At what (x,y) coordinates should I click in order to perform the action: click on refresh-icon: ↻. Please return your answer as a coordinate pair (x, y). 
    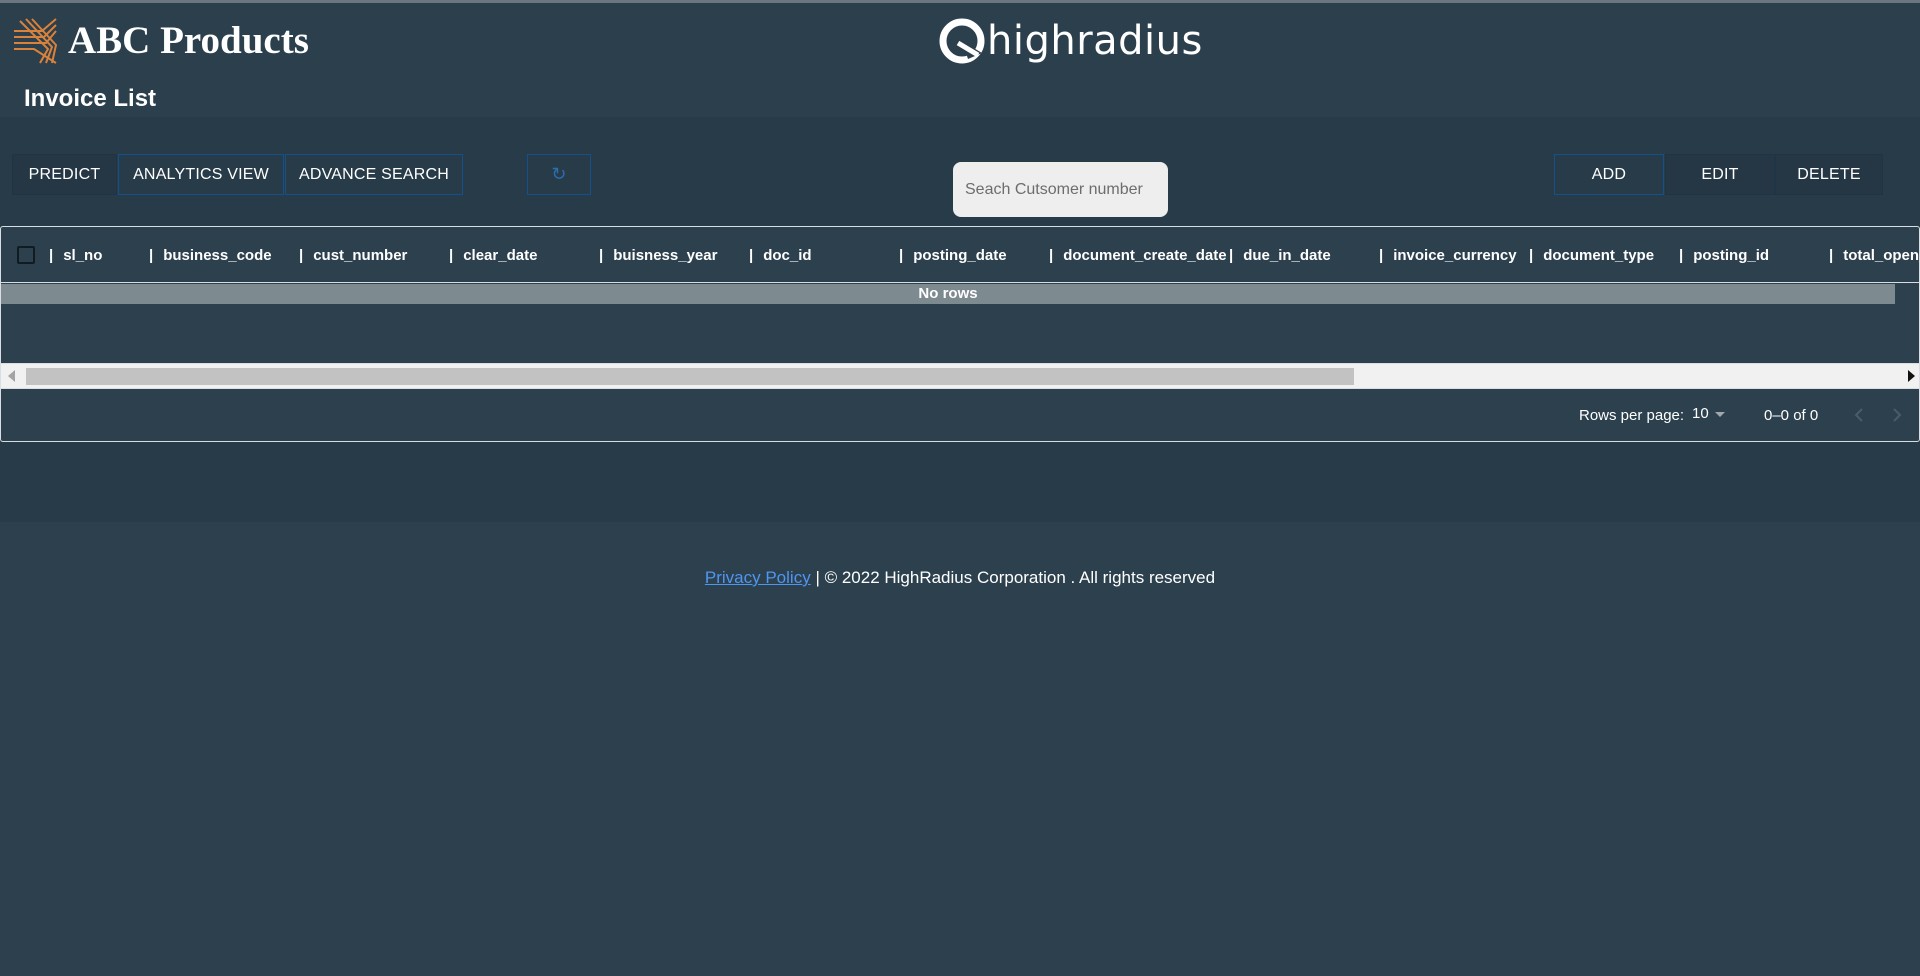
    Looking at the image, I should click on (559, 174).